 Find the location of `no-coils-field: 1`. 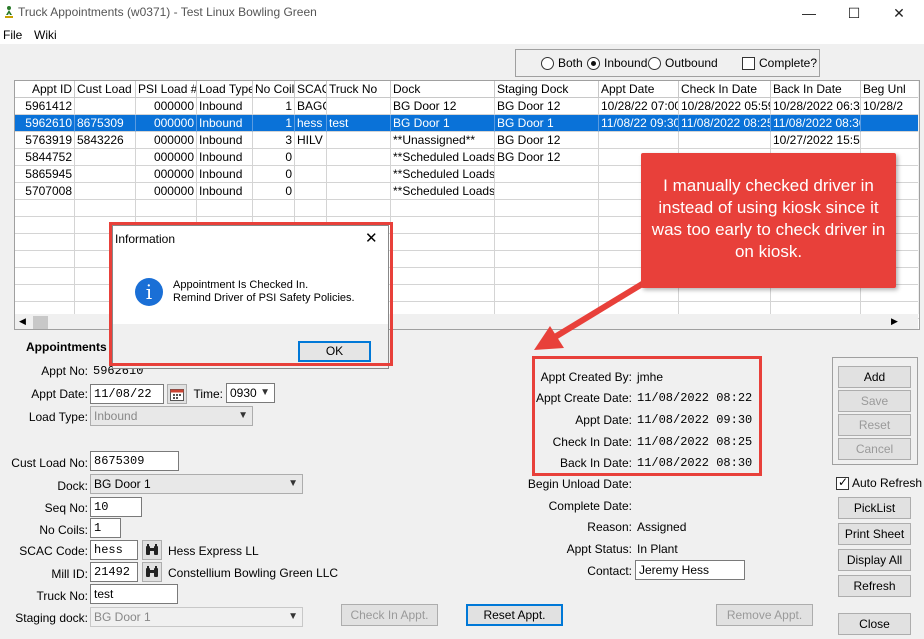

no-coils-field: 1 is located at coordinates (105, 528).